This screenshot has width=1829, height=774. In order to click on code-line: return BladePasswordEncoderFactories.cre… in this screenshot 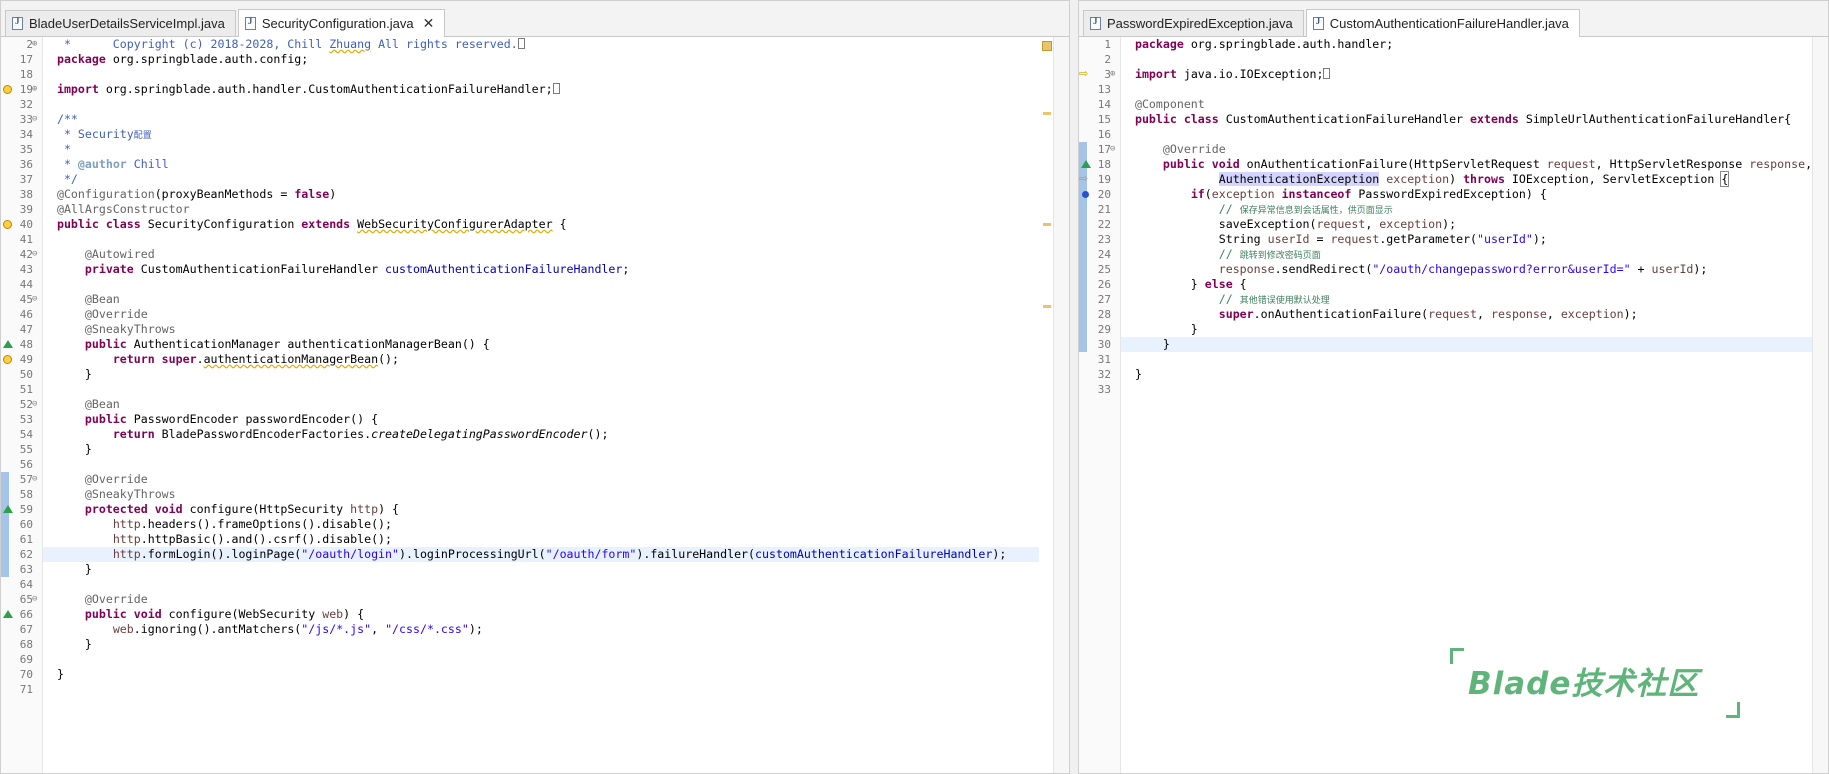, I will do `click(541, 434)`.